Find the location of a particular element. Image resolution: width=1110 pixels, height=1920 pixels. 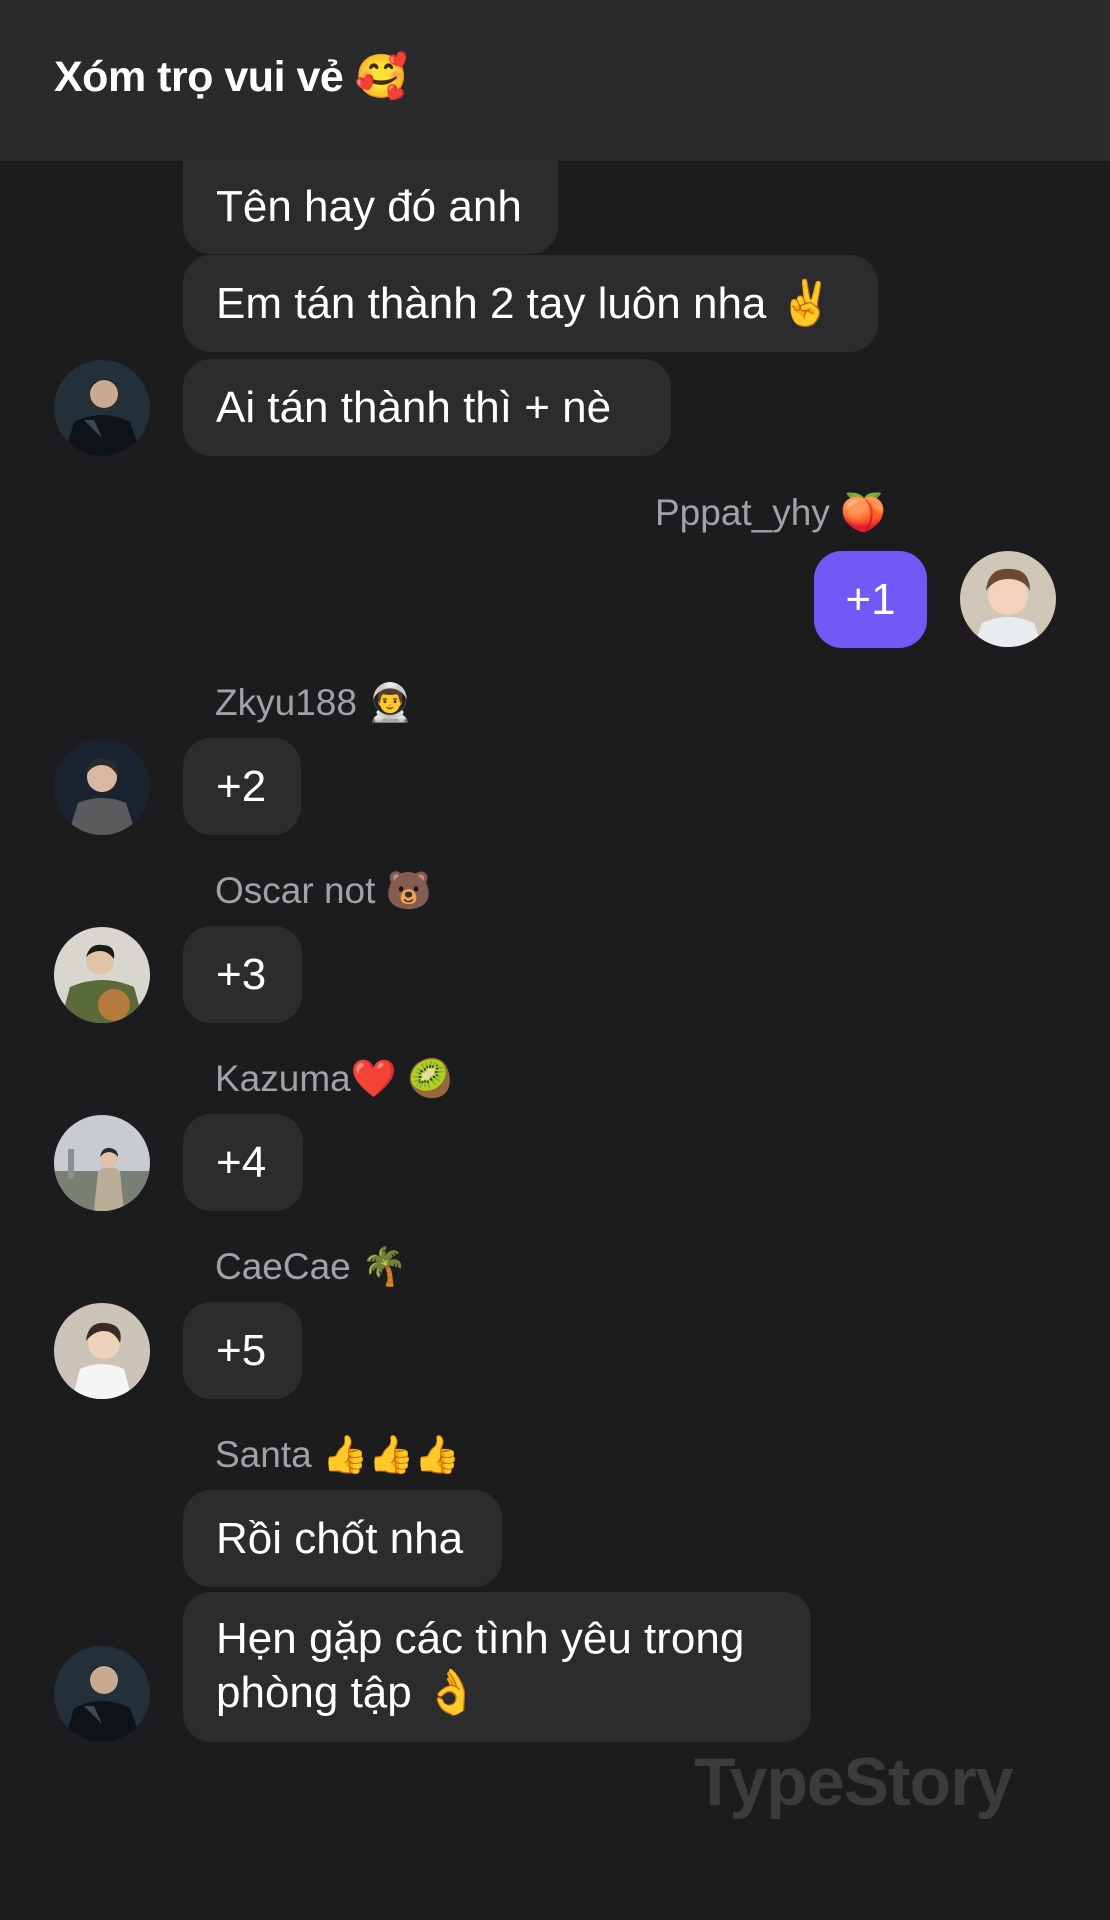

sender-name: Zkyu188 👨‍🚀 is located at coordinates (314, 702).